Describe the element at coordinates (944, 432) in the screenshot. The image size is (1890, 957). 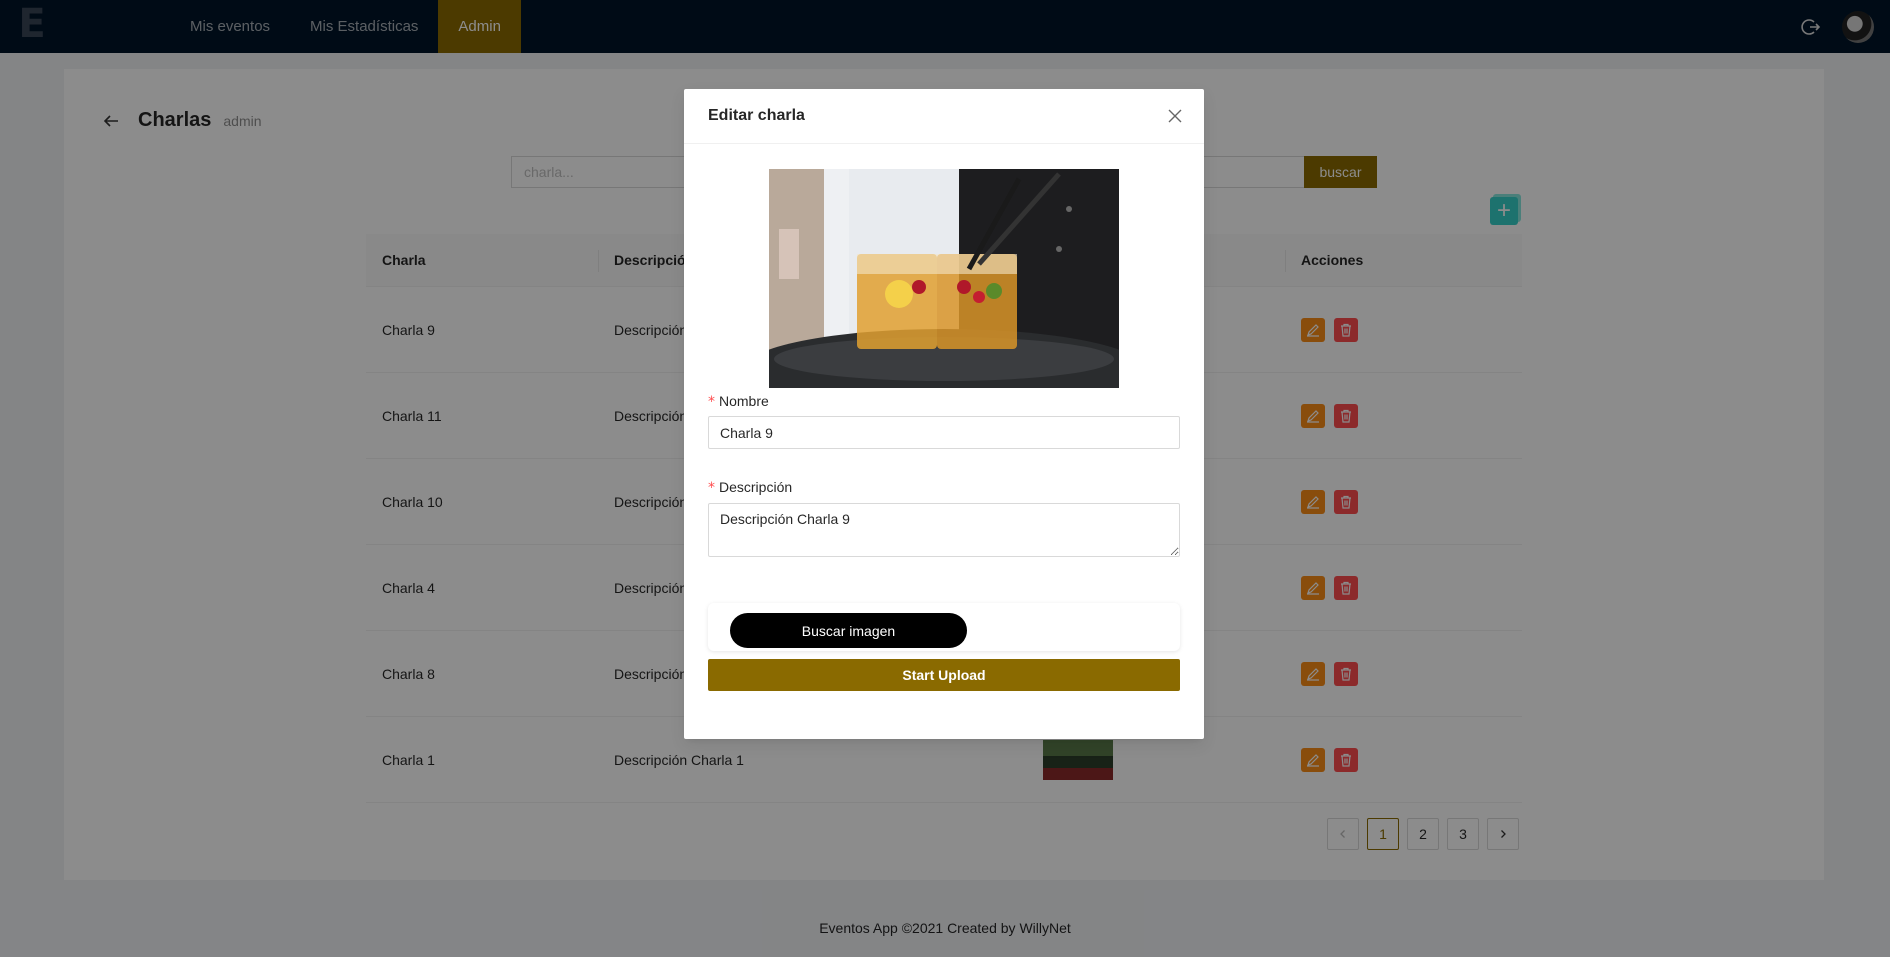
I see `nombre-field` at that location.